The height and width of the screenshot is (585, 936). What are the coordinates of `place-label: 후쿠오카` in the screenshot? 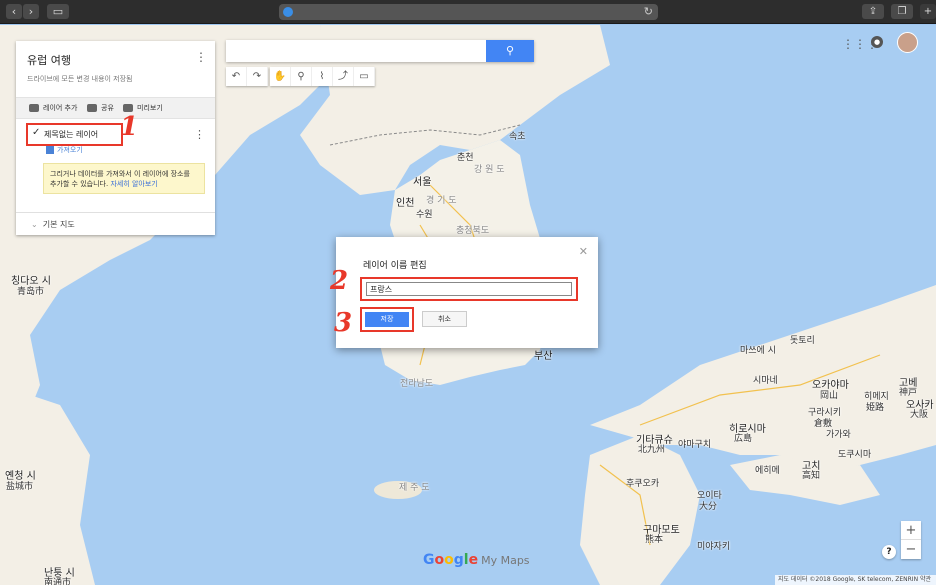 It's located at (643, 484).